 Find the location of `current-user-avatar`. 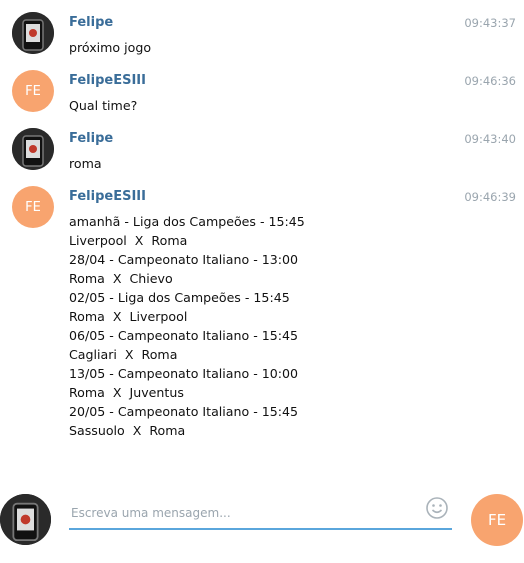

current-user-avatar is located at coordinates (25, 519).